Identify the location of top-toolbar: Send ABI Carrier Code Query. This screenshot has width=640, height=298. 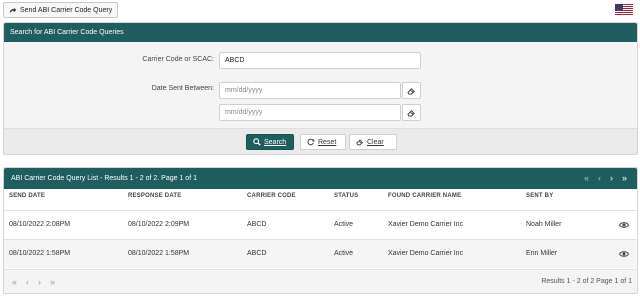
(320, 10).